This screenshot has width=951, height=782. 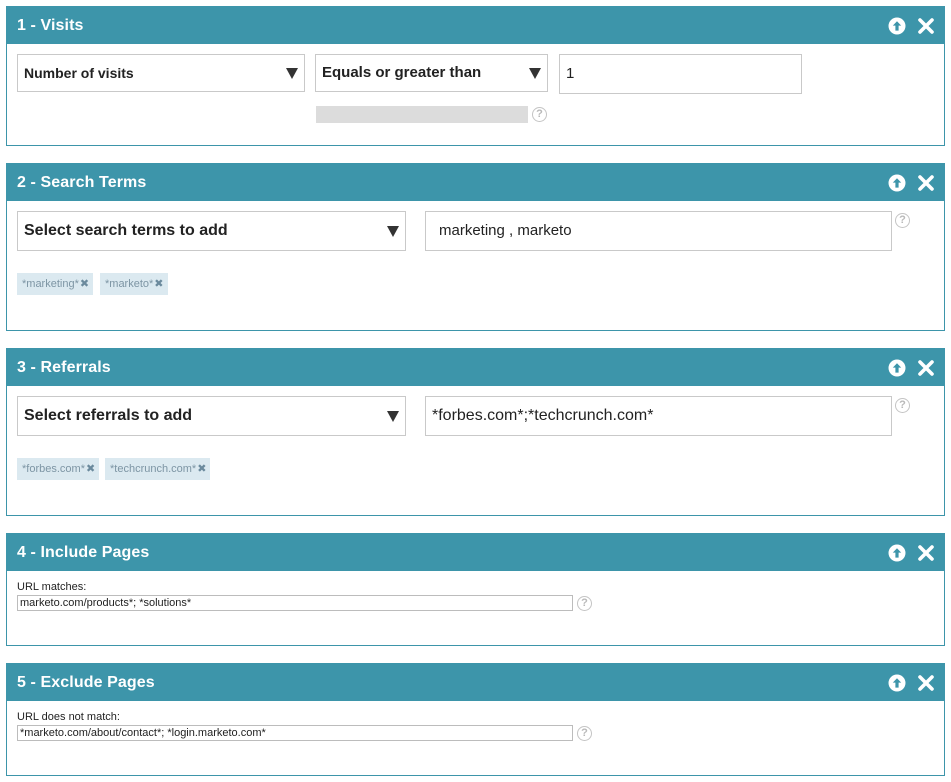 I want to click on search-terms-select: Select search terms to add, so click(x=211, y=231).